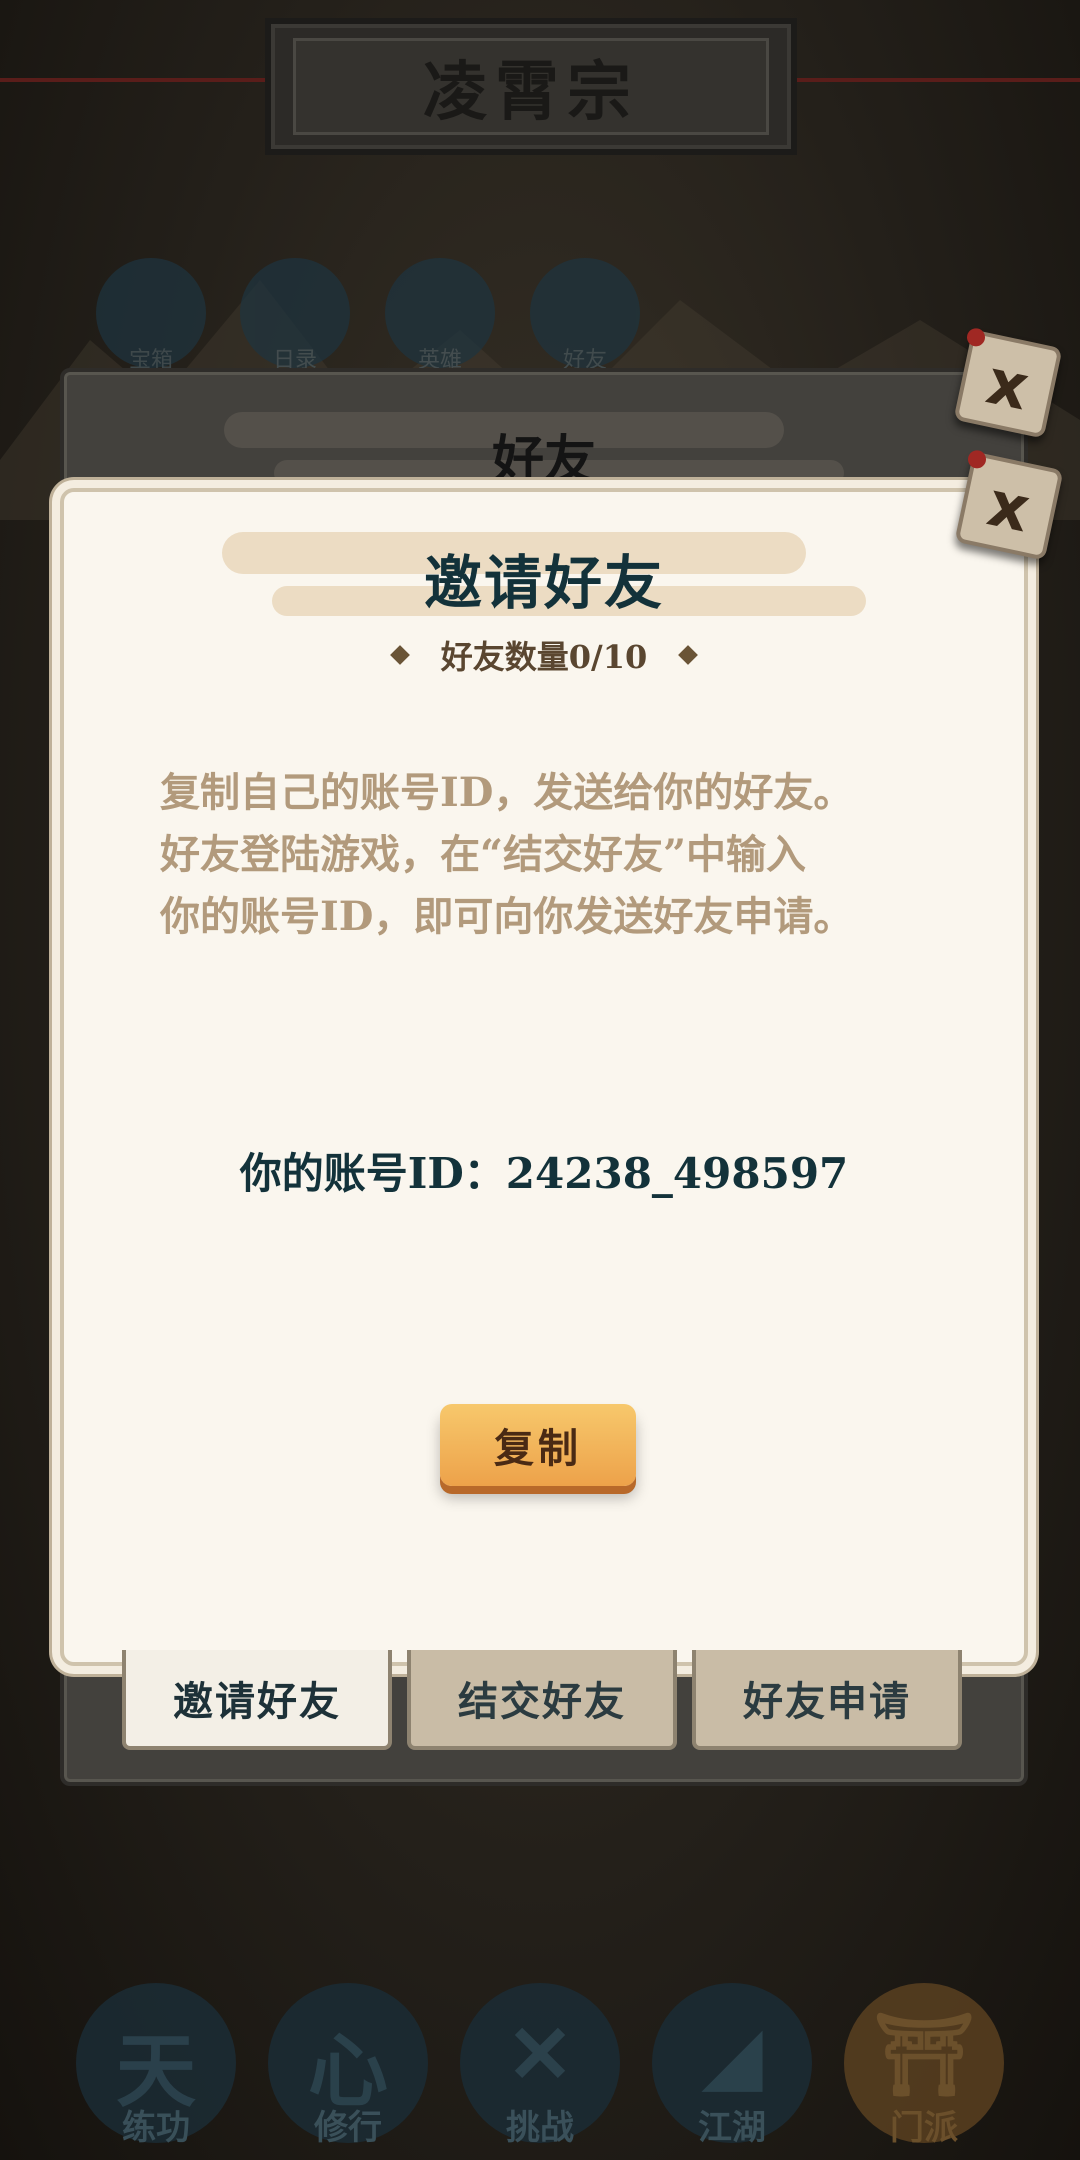  I want to click on dialog-title: 邀请好友, so click(543, 583).